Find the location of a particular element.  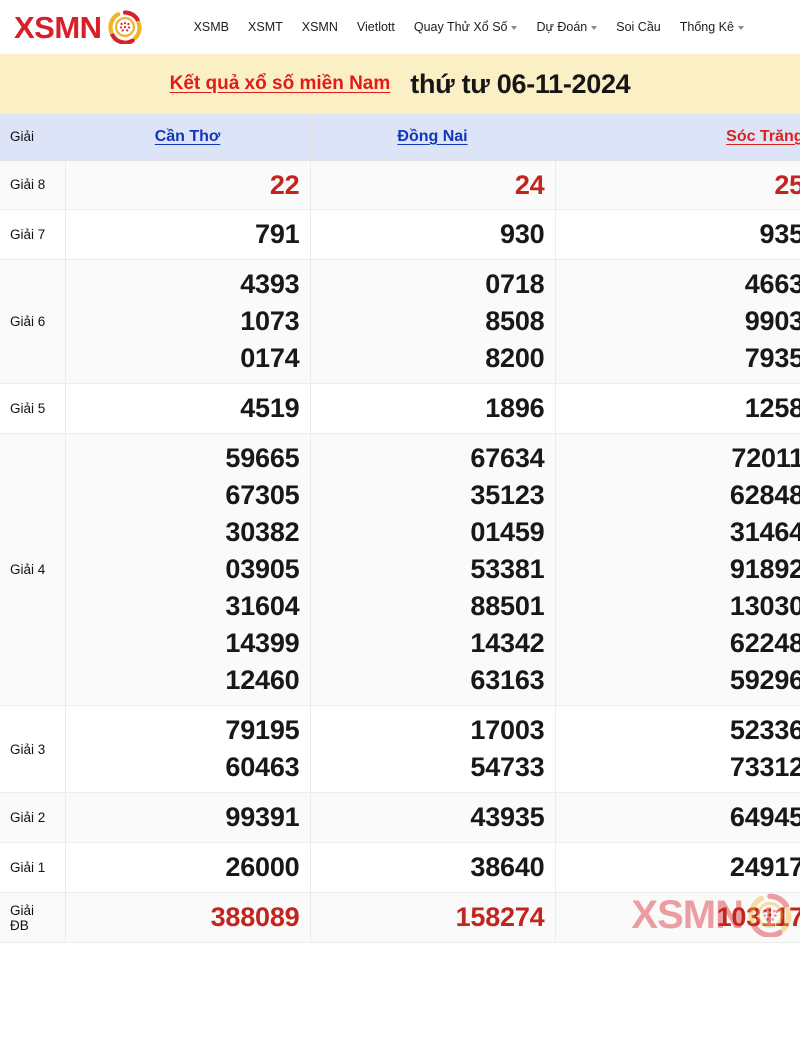

prize-number: 59296 is located at coordinates (764, 680).